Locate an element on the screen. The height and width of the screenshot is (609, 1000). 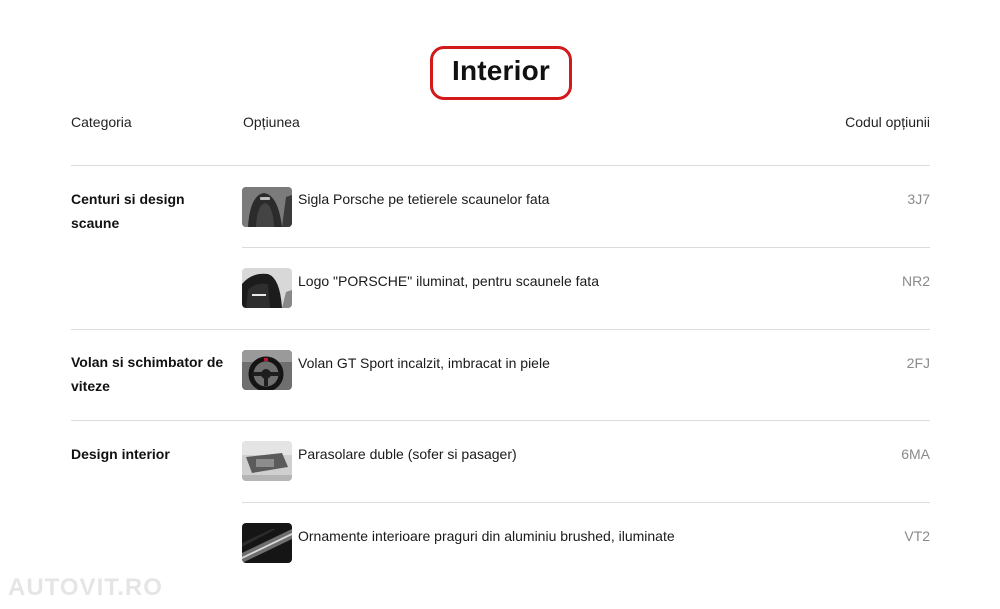
title-highlight-box: Interior is located at coordinates (501, 73).